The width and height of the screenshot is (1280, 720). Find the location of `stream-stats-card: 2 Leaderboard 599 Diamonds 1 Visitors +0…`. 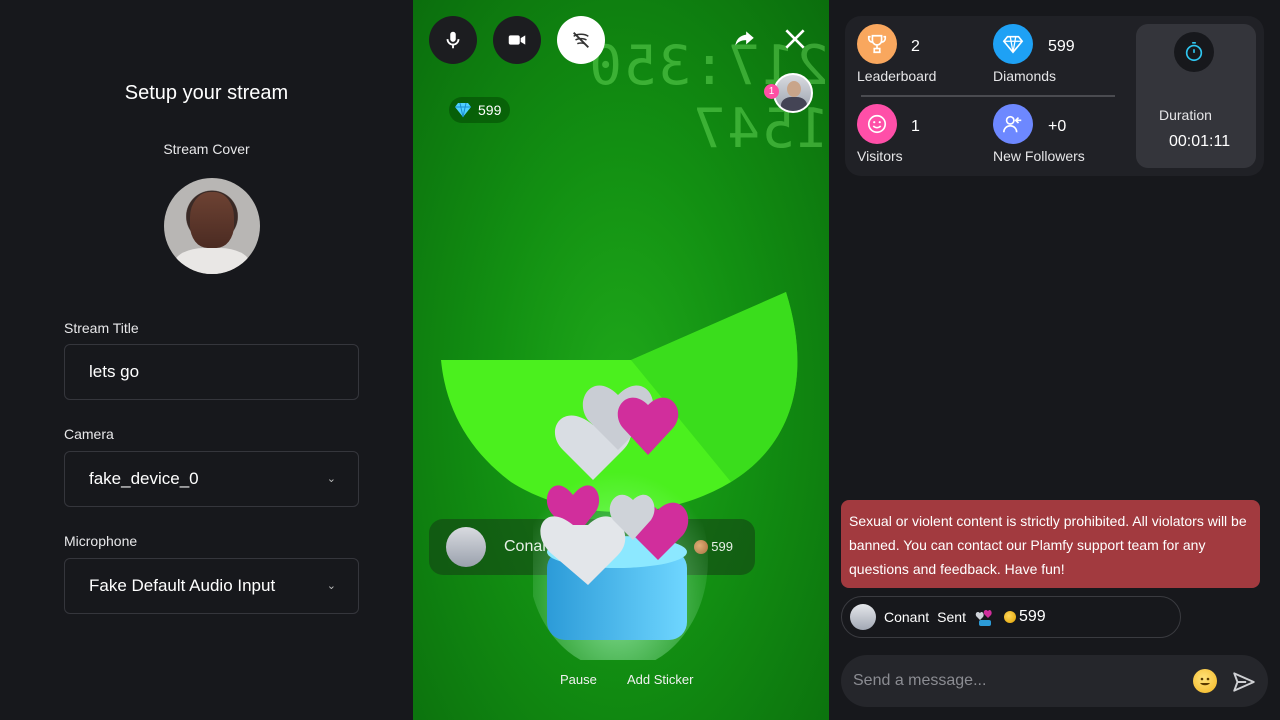

stream-stats-card: 2 Leaderboard 599 Diamonds 1 Visitors +0… is located at coordinates (1054, 96).